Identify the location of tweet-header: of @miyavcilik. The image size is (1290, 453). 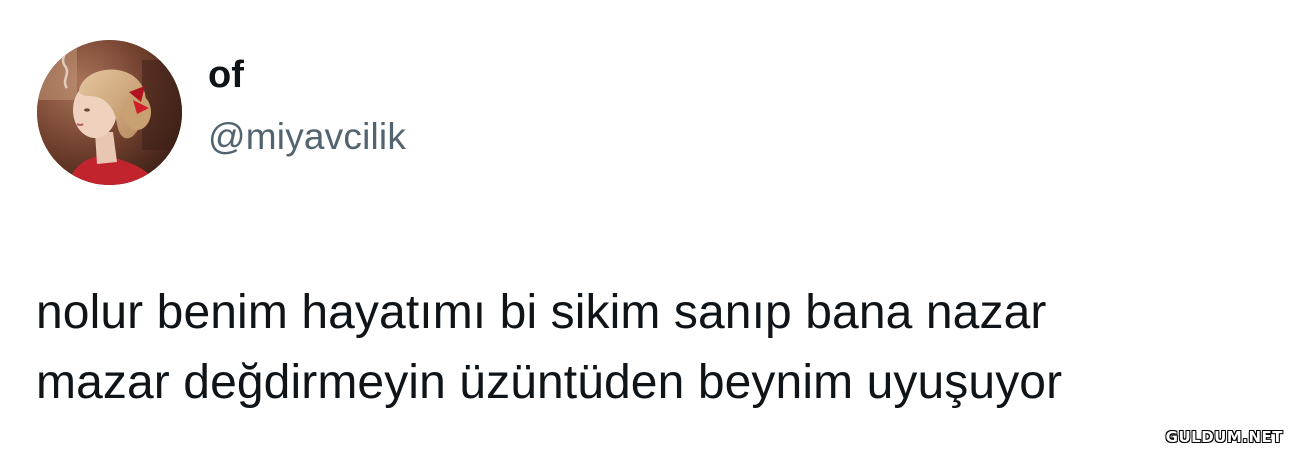
(221, 112).